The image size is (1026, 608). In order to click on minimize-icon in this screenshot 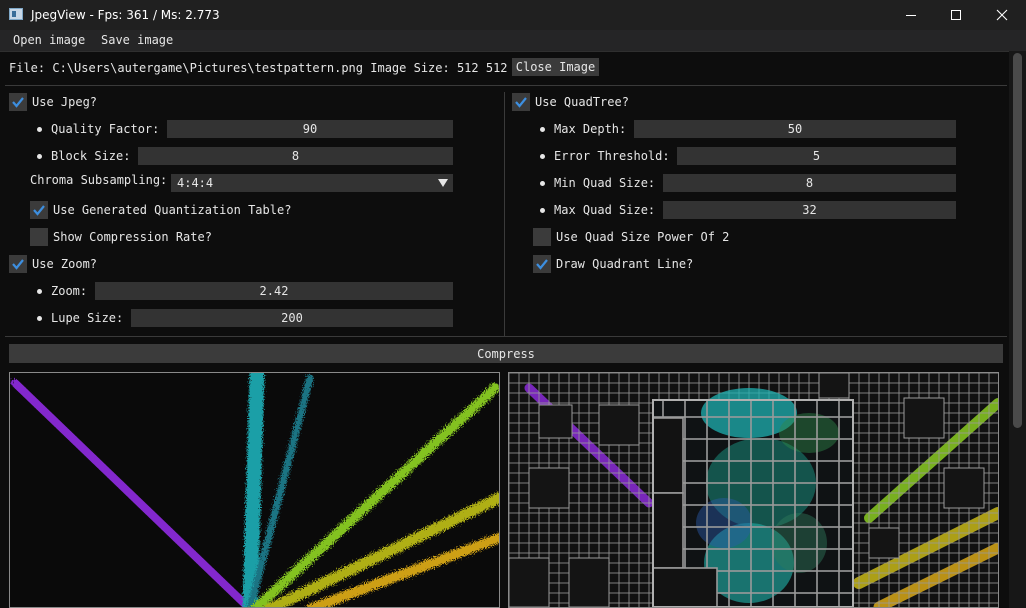, I will do `click(911, 15)`.